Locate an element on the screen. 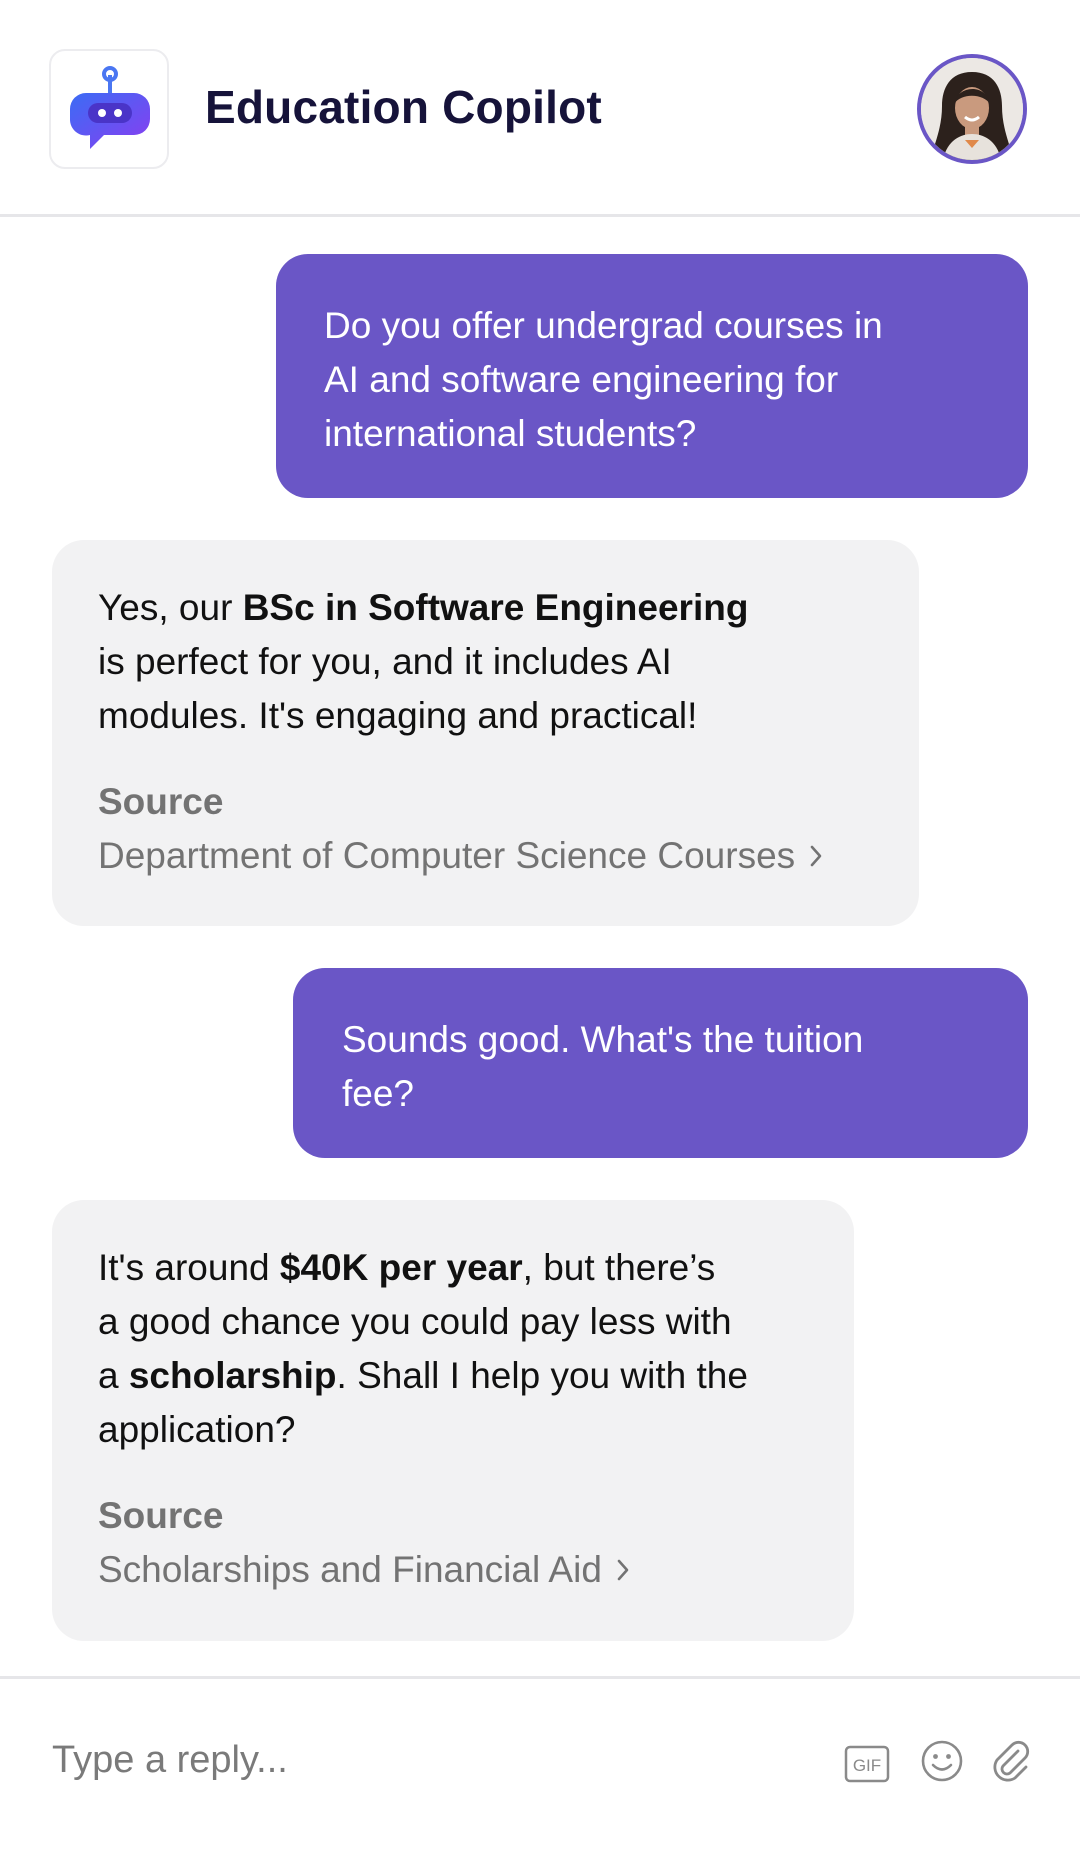 Image resolution: width=1080 pixels, height=1849 pixels. robot-chat-icon is located at coordinates (109, 107).